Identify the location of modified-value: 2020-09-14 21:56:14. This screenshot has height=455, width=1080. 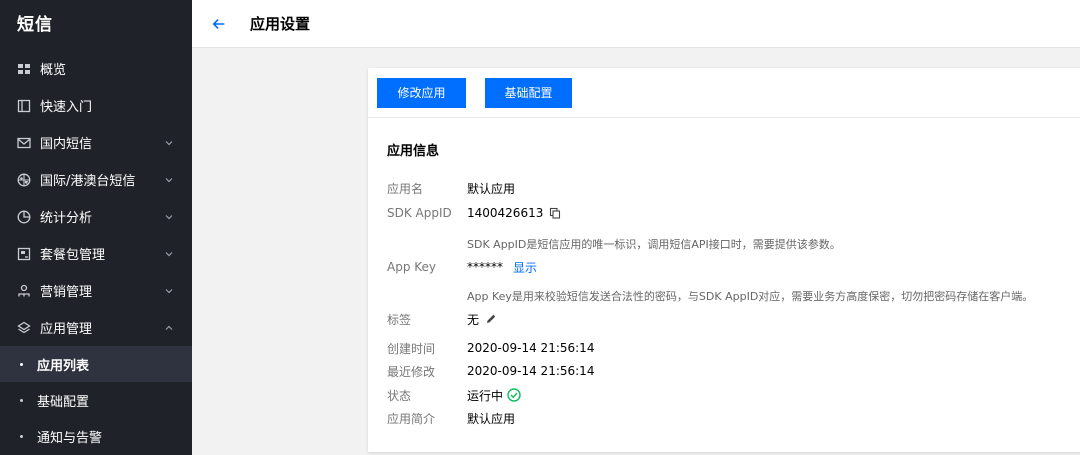
(531, 371).